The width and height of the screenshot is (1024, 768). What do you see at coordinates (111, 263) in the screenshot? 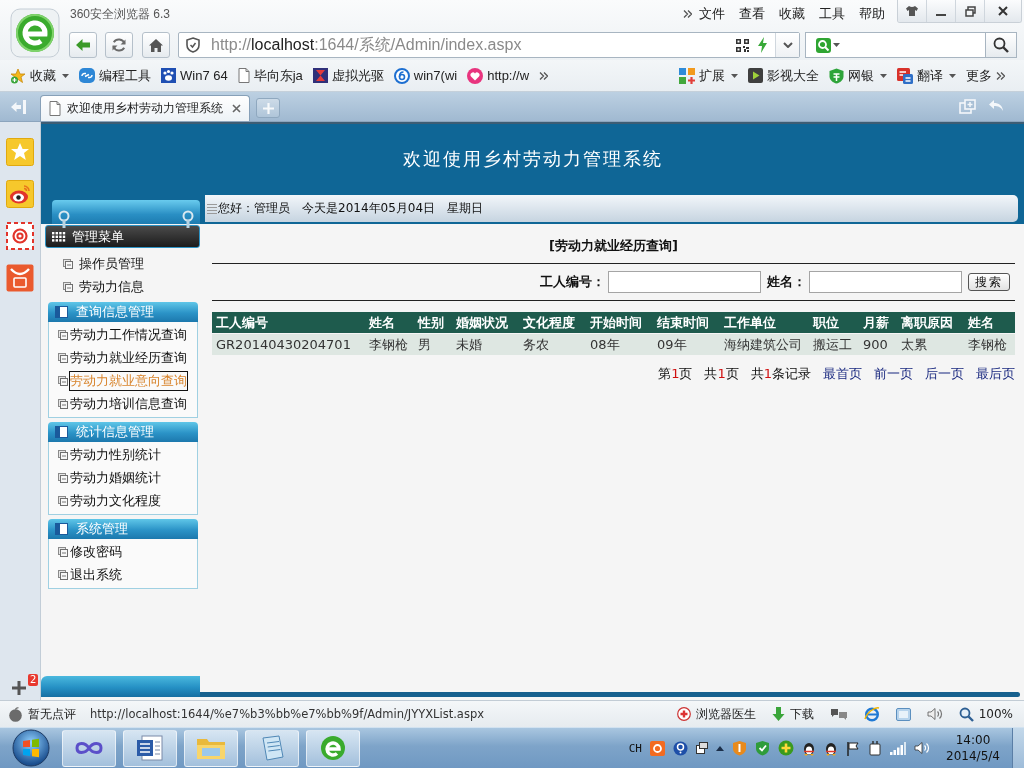
I see `menu-link: 操作员管理` at bounding box center [111, 263].